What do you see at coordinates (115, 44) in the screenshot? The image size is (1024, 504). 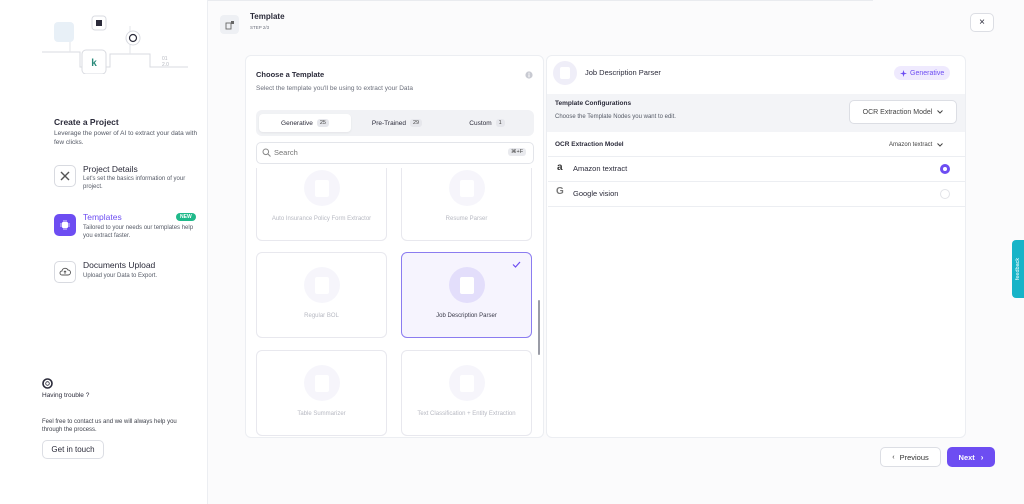 I see `project-illustration: k 01 2.0` at bounding box center [115, 44].